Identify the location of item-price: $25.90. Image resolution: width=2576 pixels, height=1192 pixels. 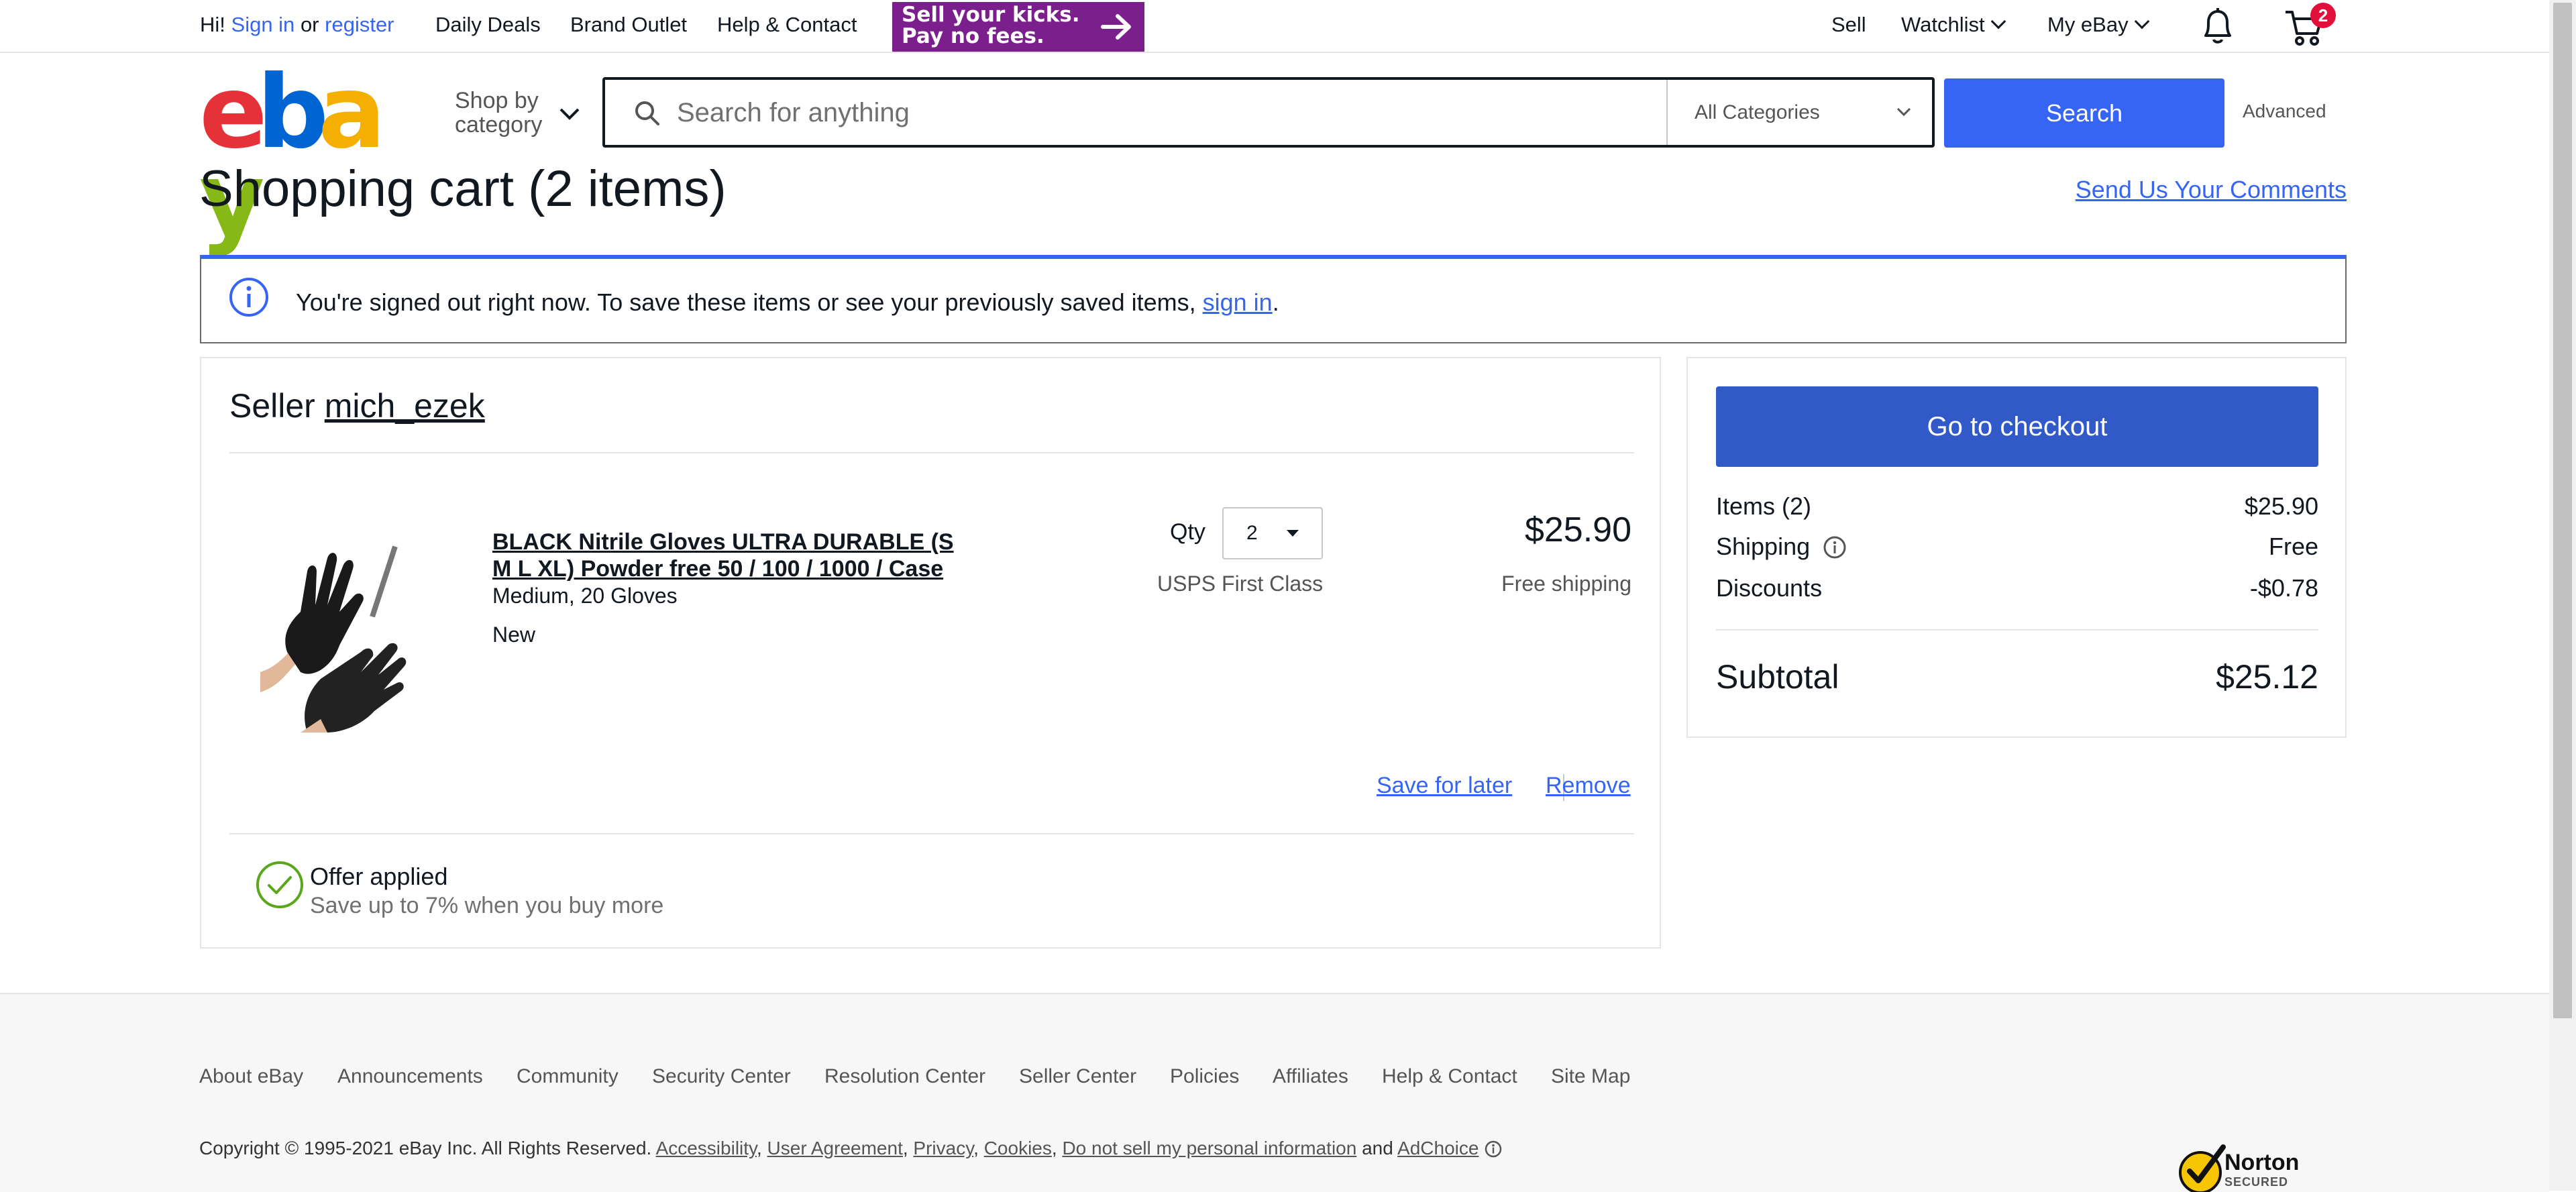
(1577, 529).